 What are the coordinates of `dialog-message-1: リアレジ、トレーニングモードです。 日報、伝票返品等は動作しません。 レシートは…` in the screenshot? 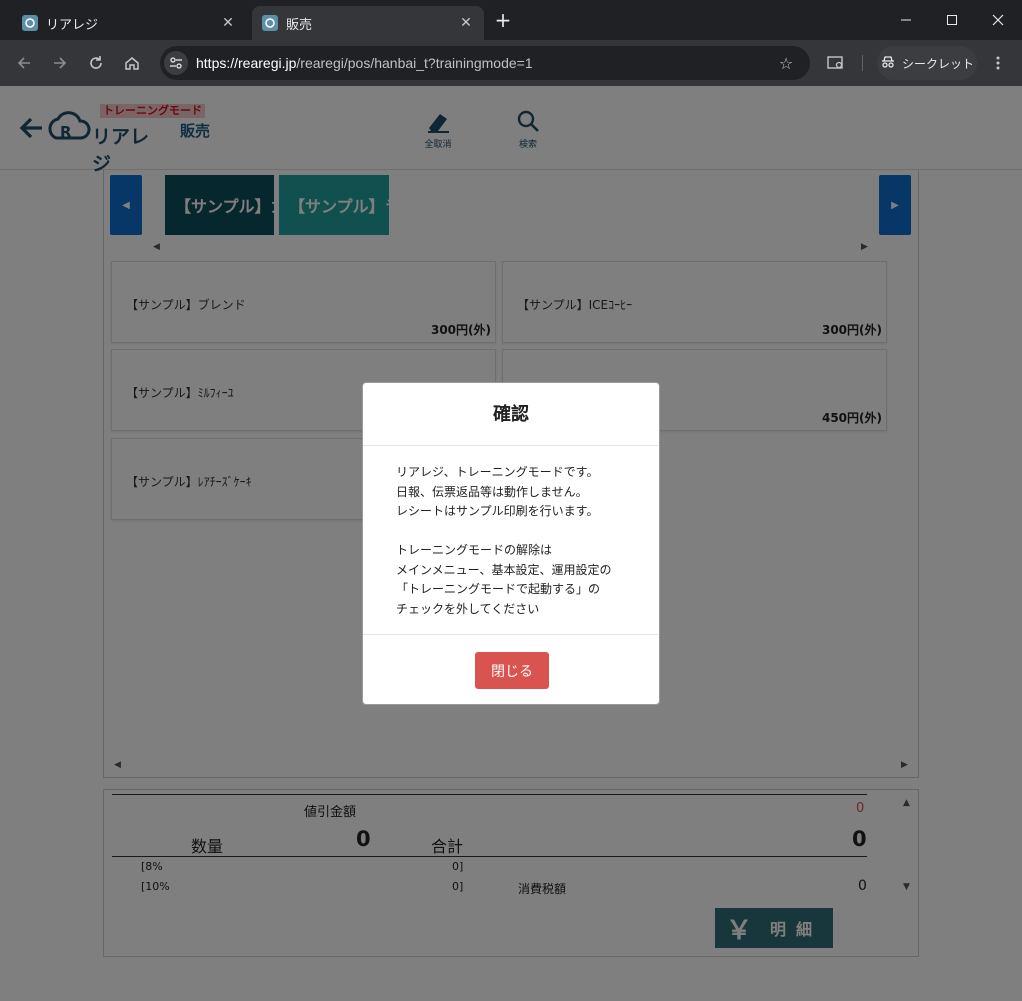 It's located at (497, 491).